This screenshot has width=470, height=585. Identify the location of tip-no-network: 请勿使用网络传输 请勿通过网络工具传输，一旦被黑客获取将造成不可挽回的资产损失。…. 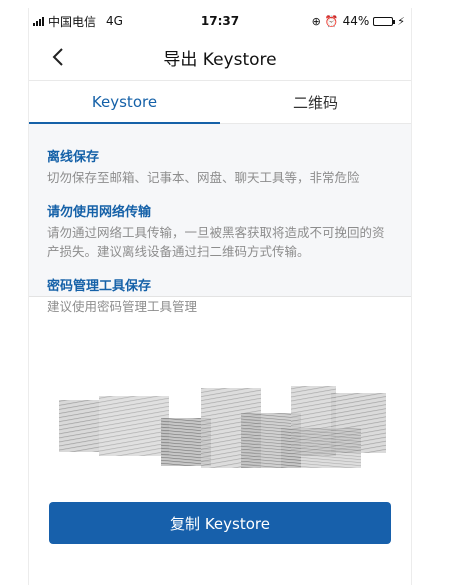
(220, 231).